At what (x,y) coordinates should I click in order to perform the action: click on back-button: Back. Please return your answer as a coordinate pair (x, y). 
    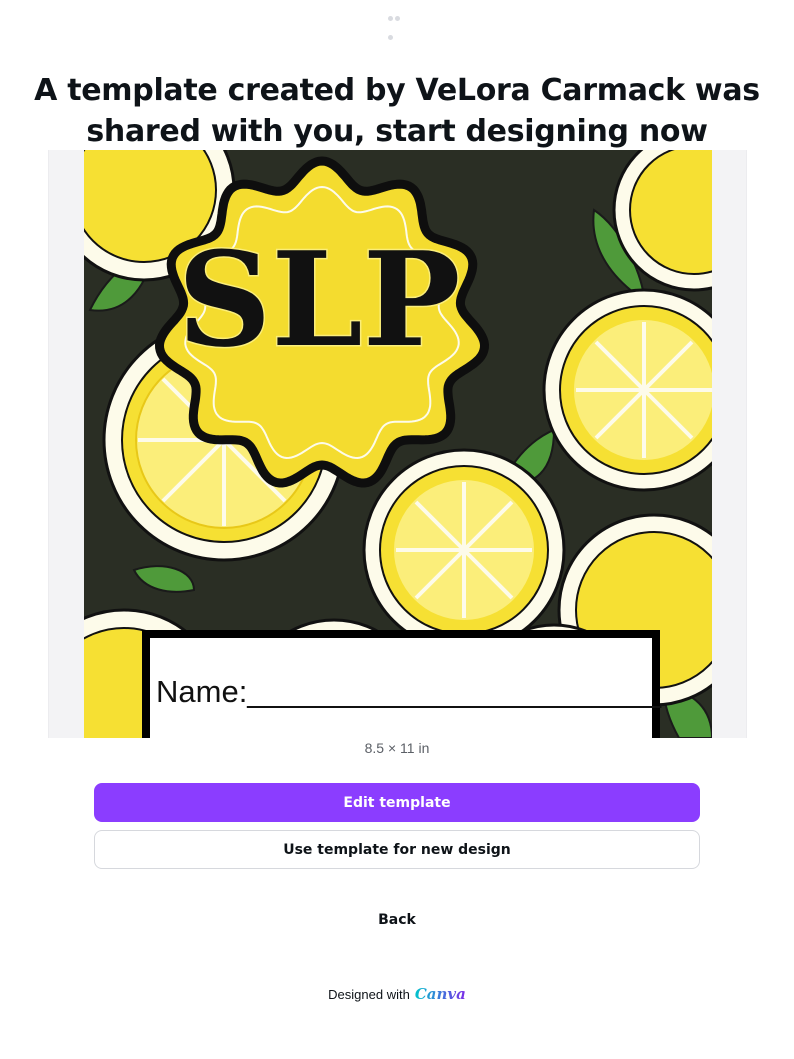
    Looking at the image, I should click on (397, 920).